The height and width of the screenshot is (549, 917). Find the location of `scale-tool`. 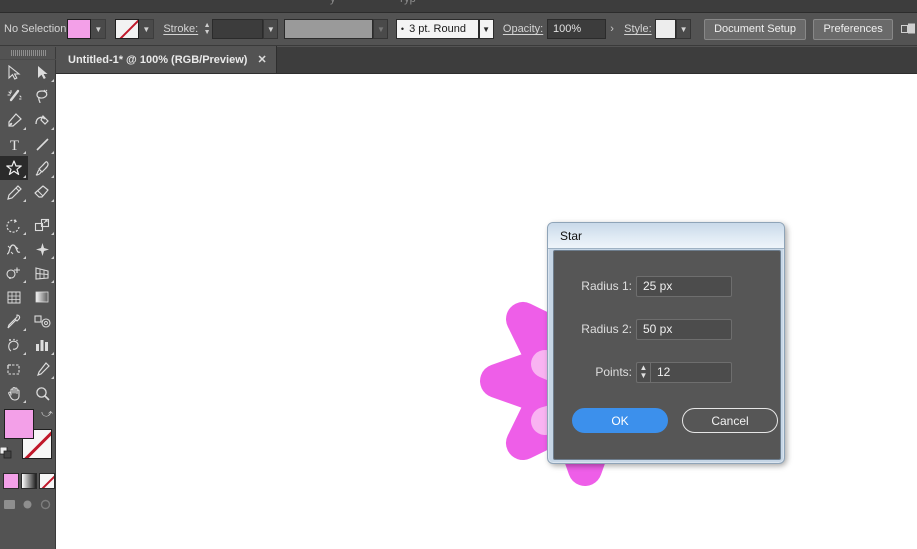

scale-tool is located at coordinates (42, 225).